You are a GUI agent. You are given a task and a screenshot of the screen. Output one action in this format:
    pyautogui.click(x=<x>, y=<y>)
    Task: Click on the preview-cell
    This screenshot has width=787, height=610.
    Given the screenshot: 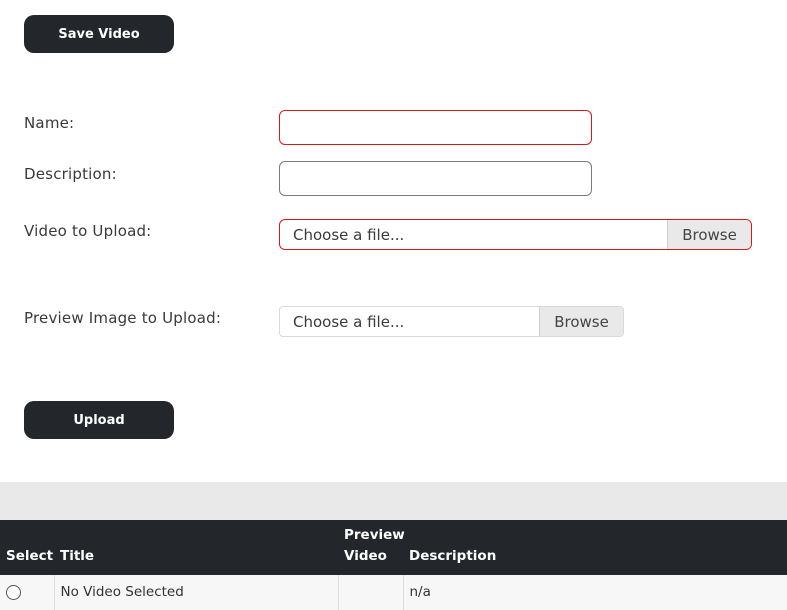 What is the action you would take?
    pyautogui.click(x=371, y=592)
    